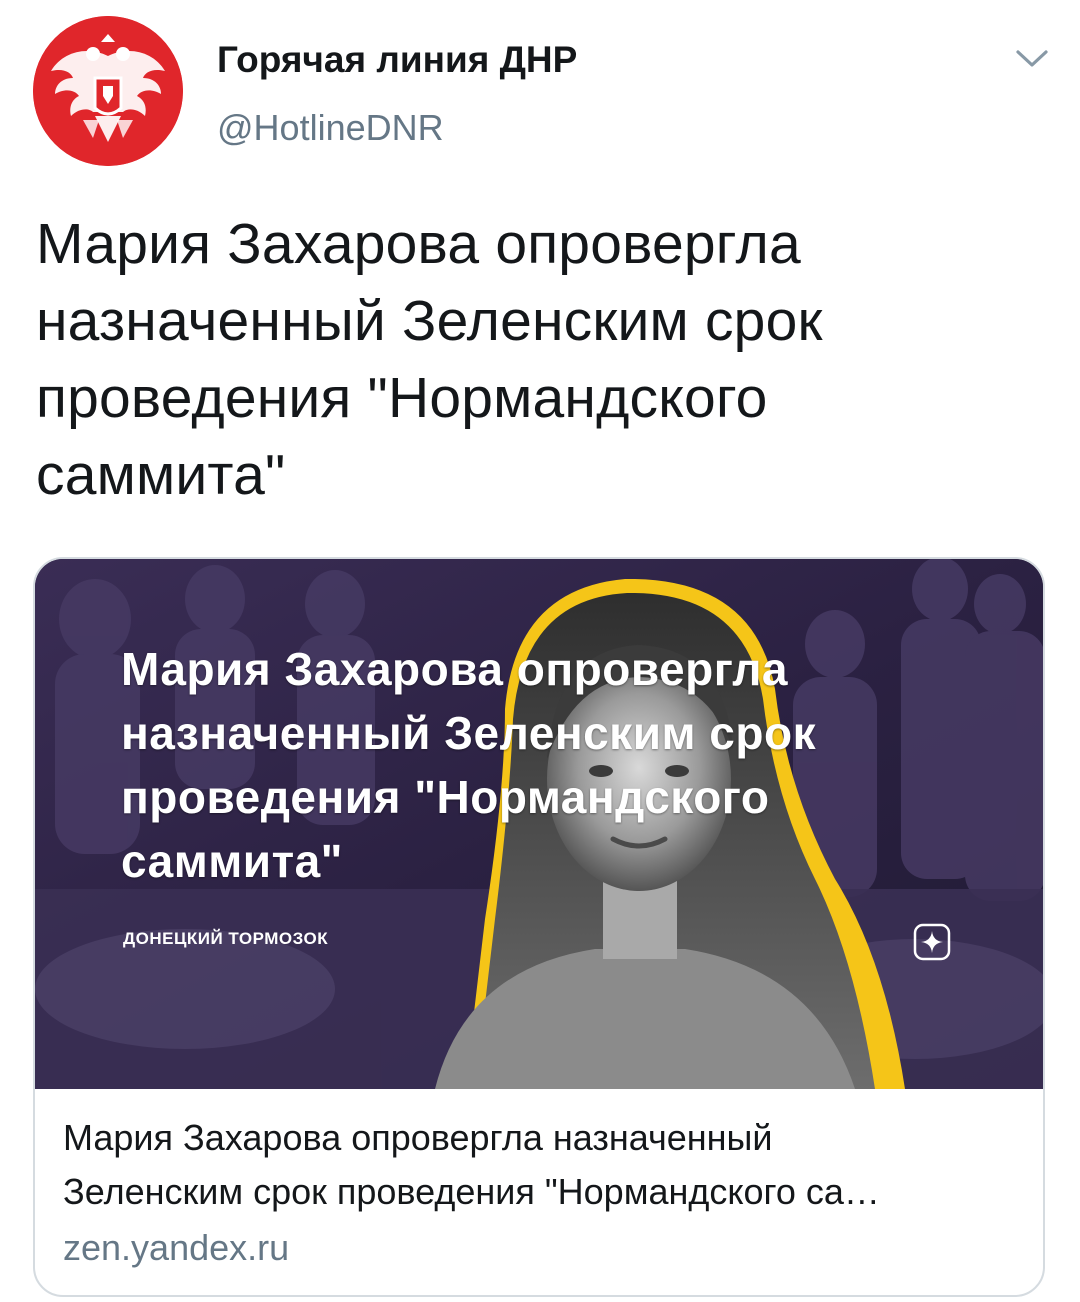  What do you see at coordinates (161, 475) in the screenshot?
I see `tweet-text-line: саммита"` at bounding box center [161, 475].